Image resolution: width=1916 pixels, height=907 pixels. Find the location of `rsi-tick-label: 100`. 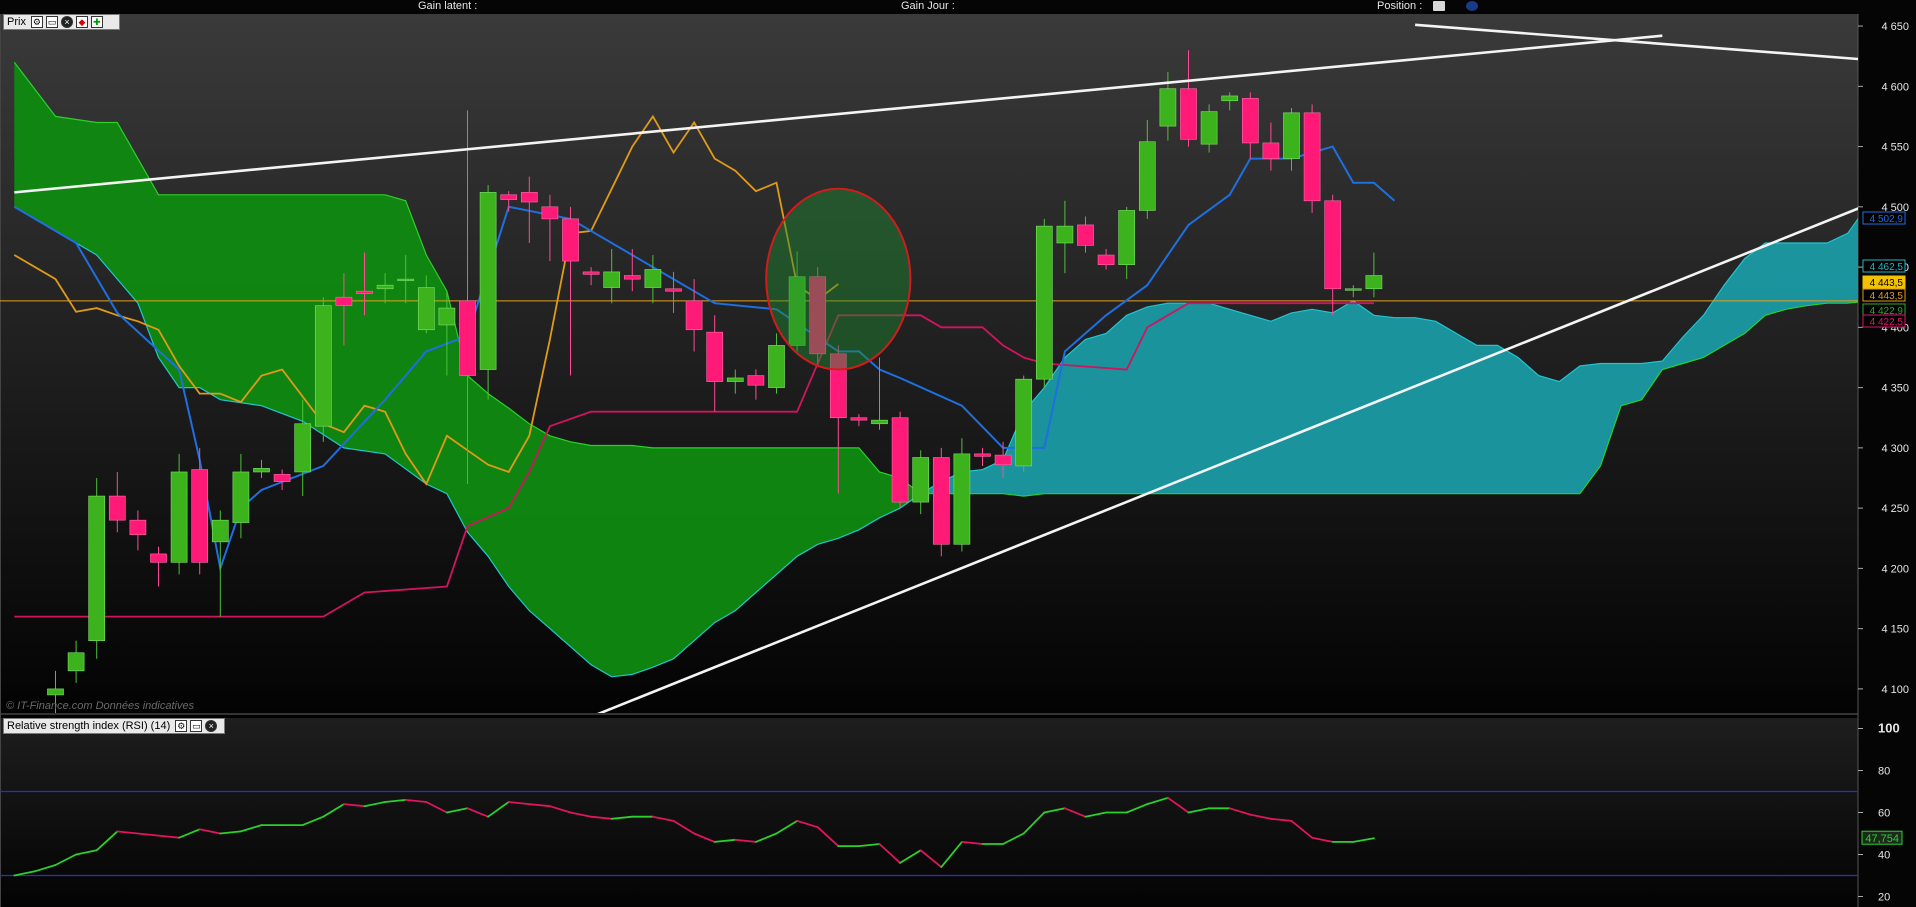

rsi-tick-label: 100 is located at coordinates (1889, 728).